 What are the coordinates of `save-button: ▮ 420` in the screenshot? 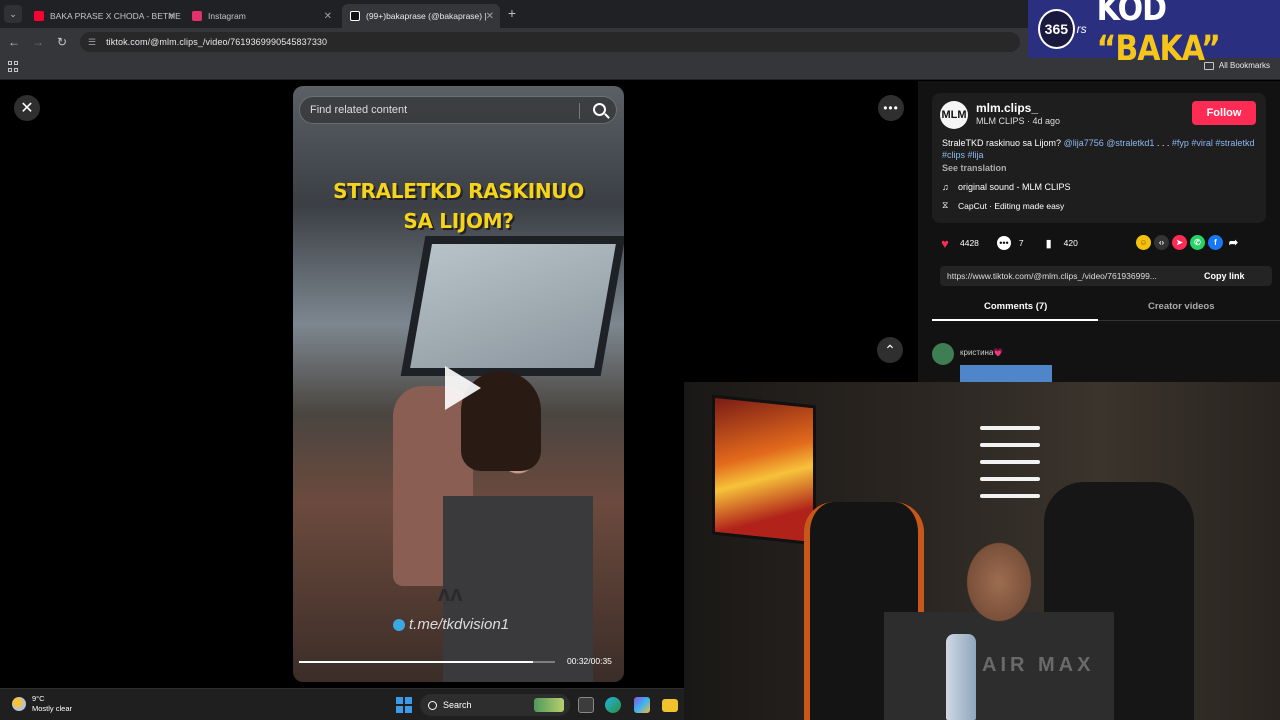 It's located at (1060, 243).